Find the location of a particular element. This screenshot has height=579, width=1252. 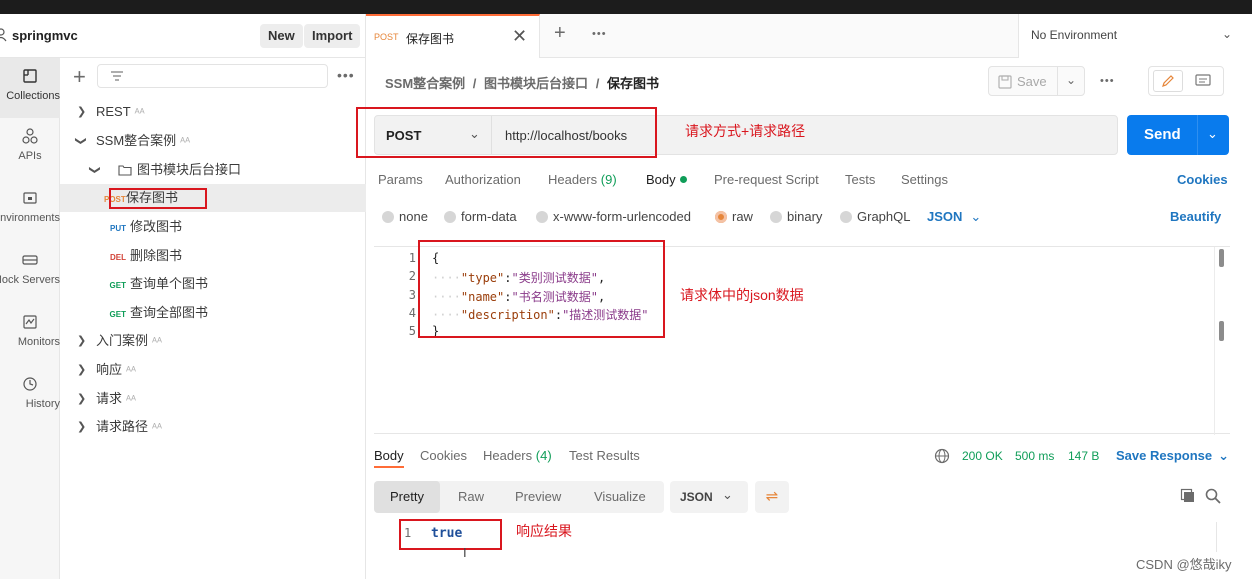

tab-headers: Headers (9) is located at coordinates (582, 179).